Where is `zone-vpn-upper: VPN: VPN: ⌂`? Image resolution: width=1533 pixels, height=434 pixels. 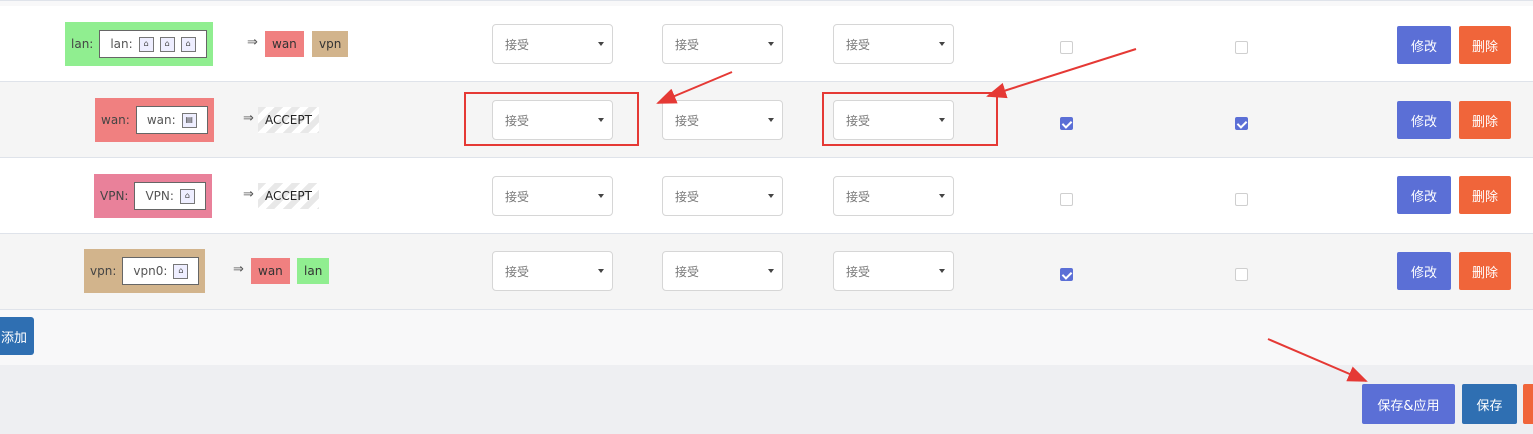
zone-vpn-upper: VPN: VPN: ⌂ is located at coordinates (153, 196).